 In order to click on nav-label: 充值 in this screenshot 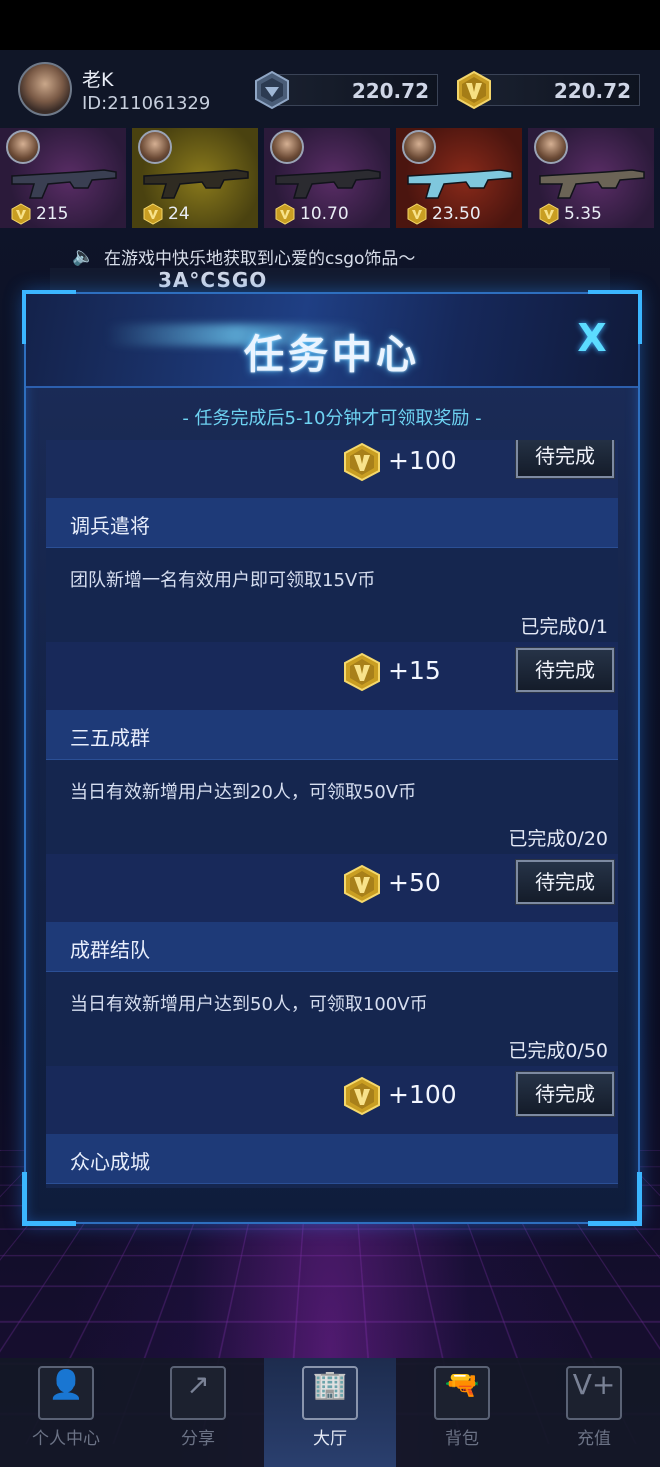, I will do `click(594, 1439)`.